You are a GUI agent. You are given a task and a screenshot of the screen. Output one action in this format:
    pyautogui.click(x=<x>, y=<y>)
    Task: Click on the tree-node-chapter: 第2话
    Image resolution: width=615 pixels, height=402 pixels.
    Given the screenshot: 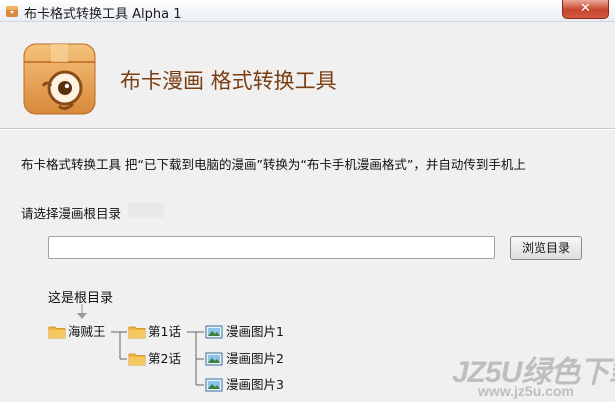 What is the action you would take?
    pyautogui.click(x=158, y=359)
    